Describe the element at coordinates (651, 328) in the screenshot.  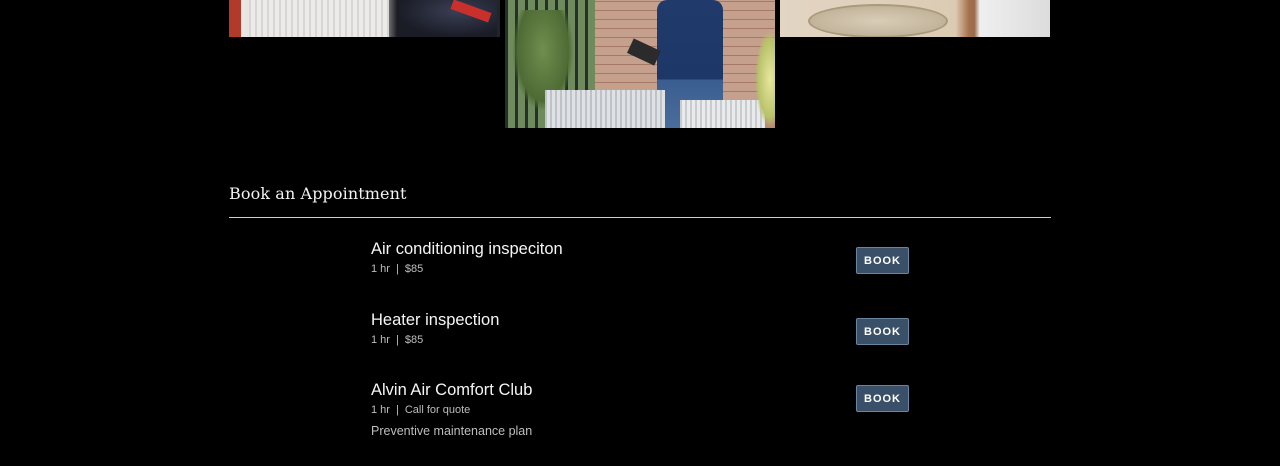
I see `service-item: Heater inspection 1 hr | $85` at that location.